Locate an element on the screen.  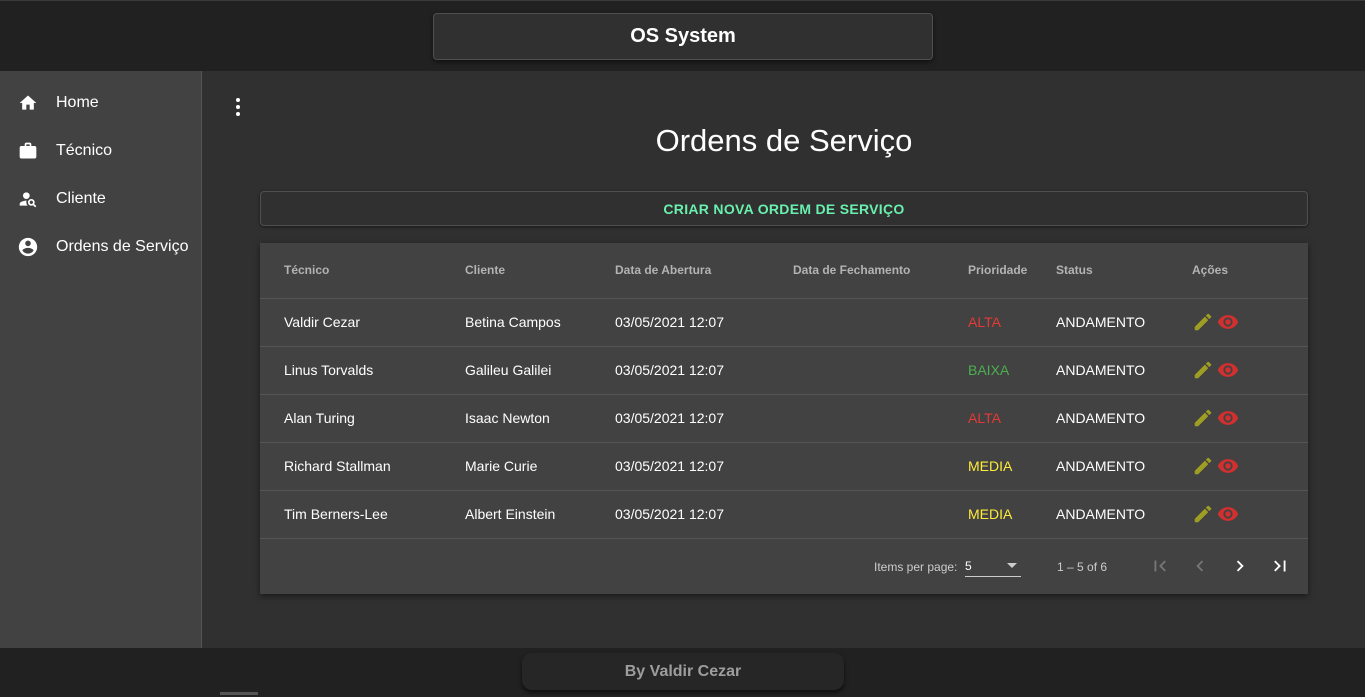
items-per-page-label: Items per page: is located at coordinates (916, 567).